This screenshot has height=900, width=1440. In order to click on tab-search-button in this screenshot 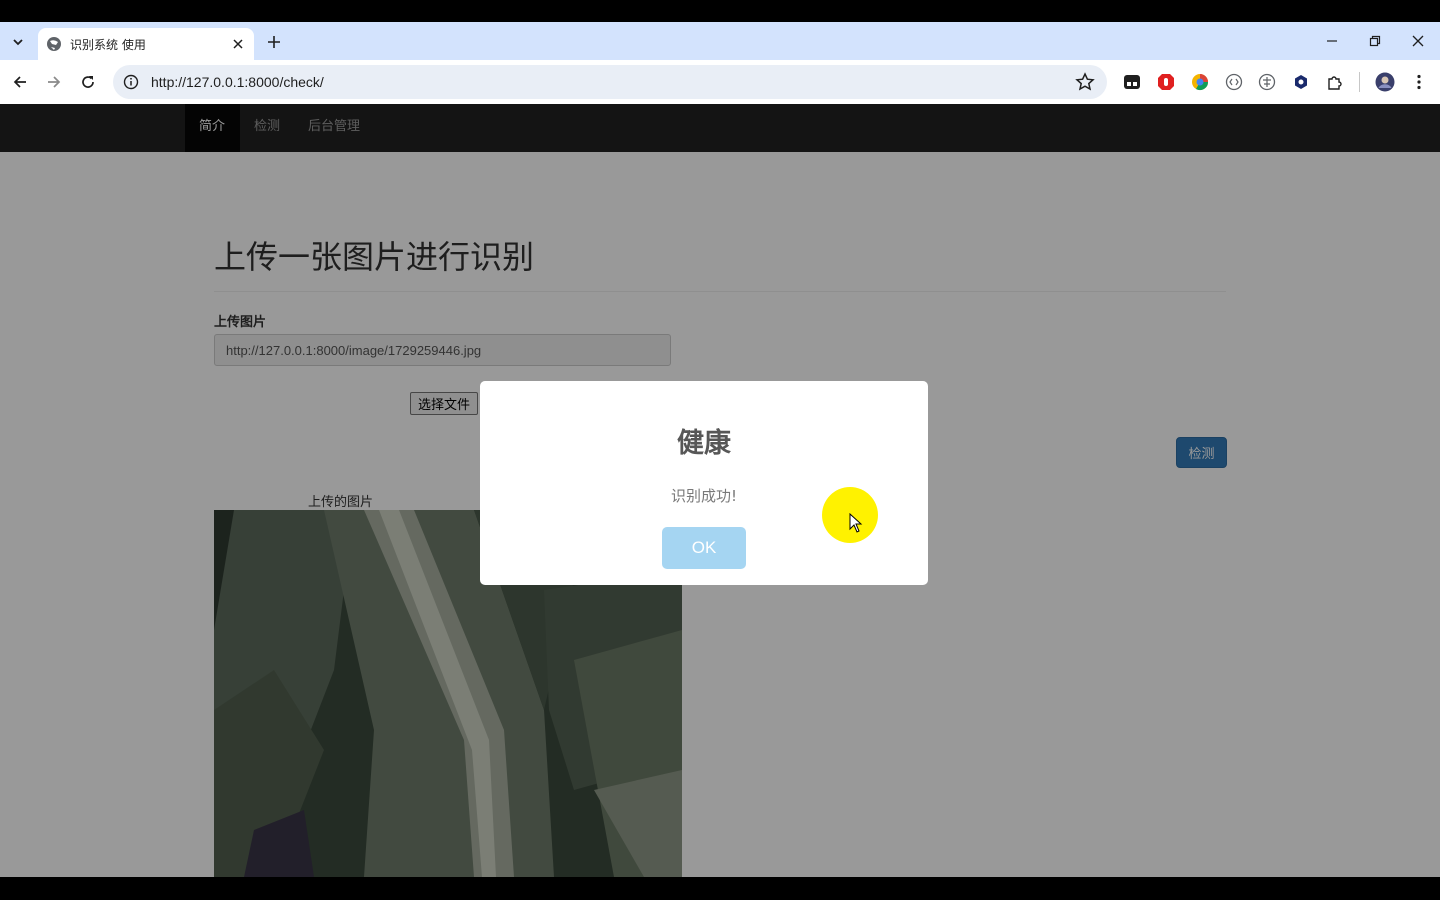, I will do `click(18, 42)`.